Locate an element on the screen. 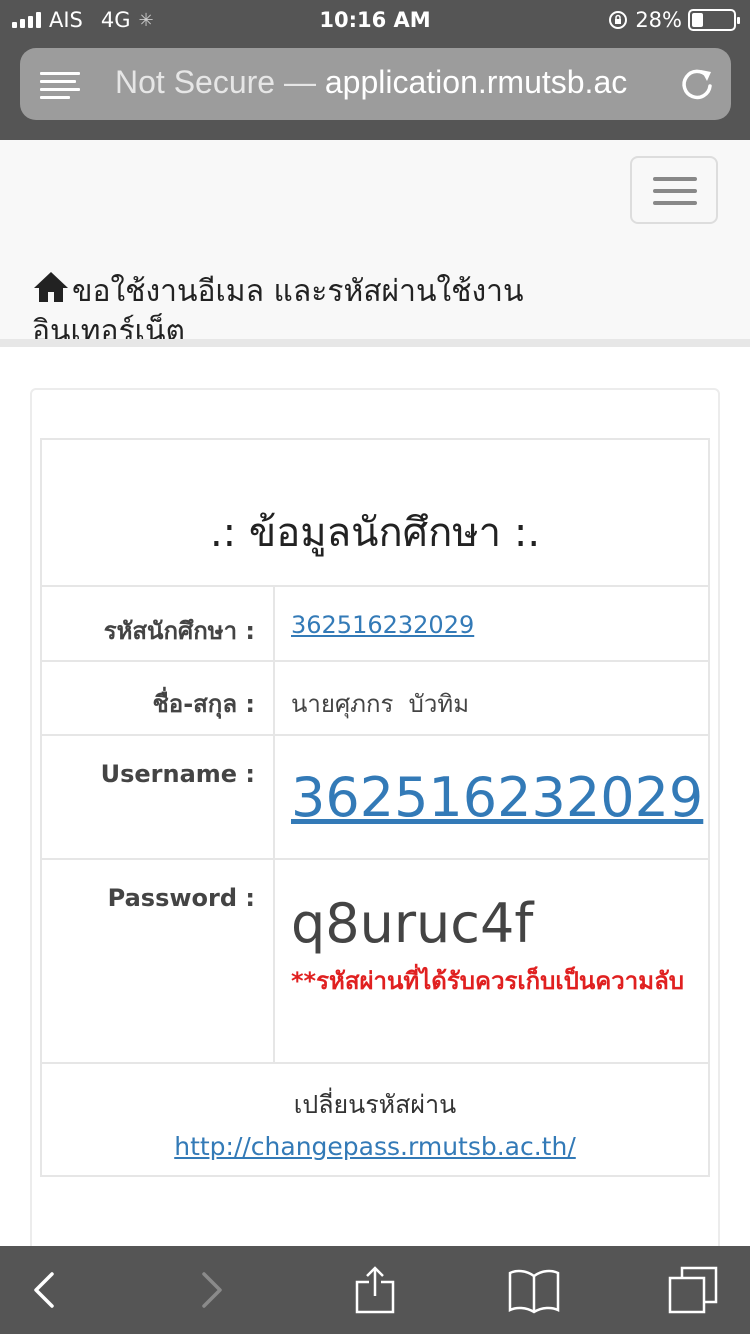 The height and width of the screenshot is (1334, 750). brand-line-2: อินเทอร์เน็ต is located at coordinates (108, 330).